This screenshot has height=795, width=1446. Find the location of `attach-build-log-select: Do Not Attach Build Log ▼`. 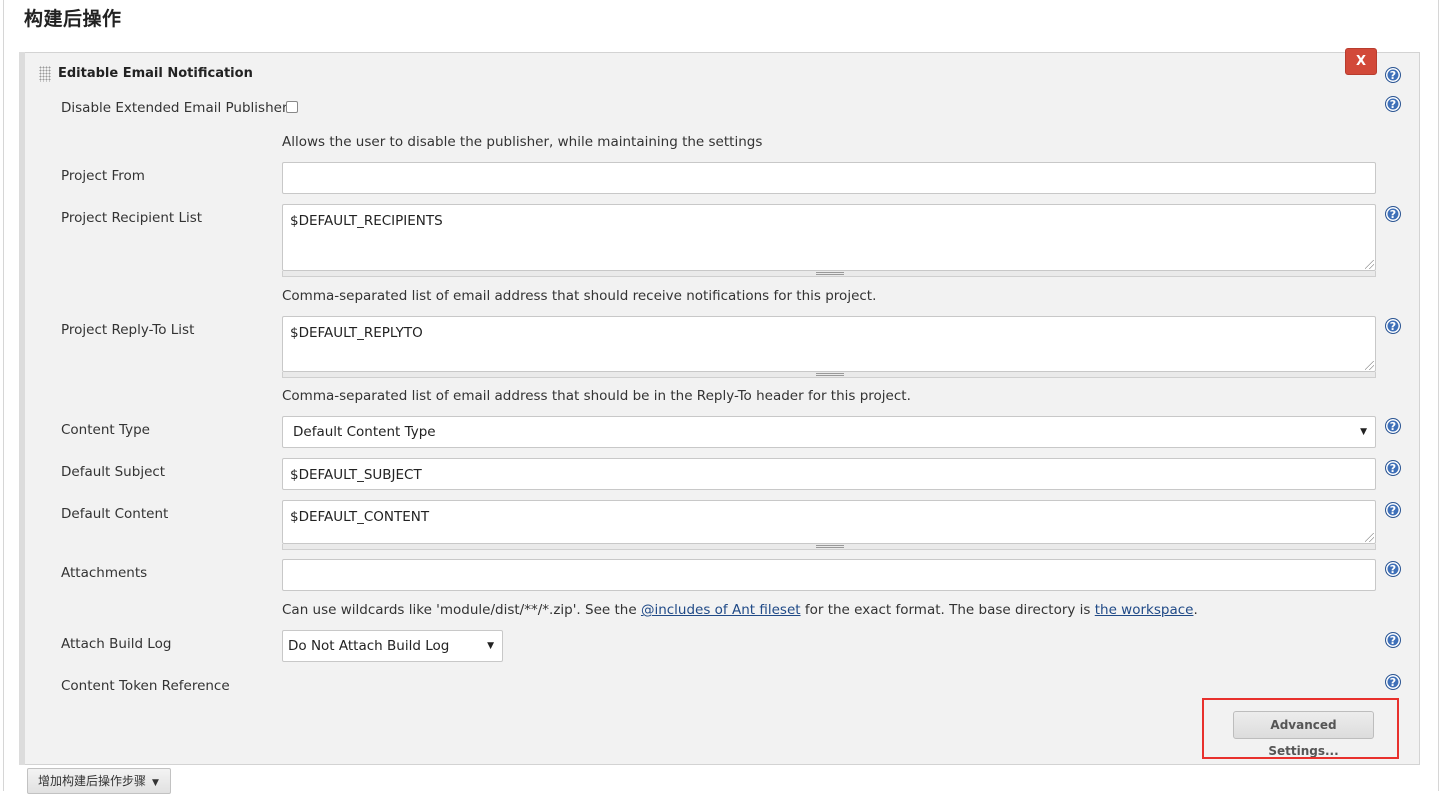

attach-build-log-select: Do Not Attach Build Log ▼ is located at coordinates (392, 646).